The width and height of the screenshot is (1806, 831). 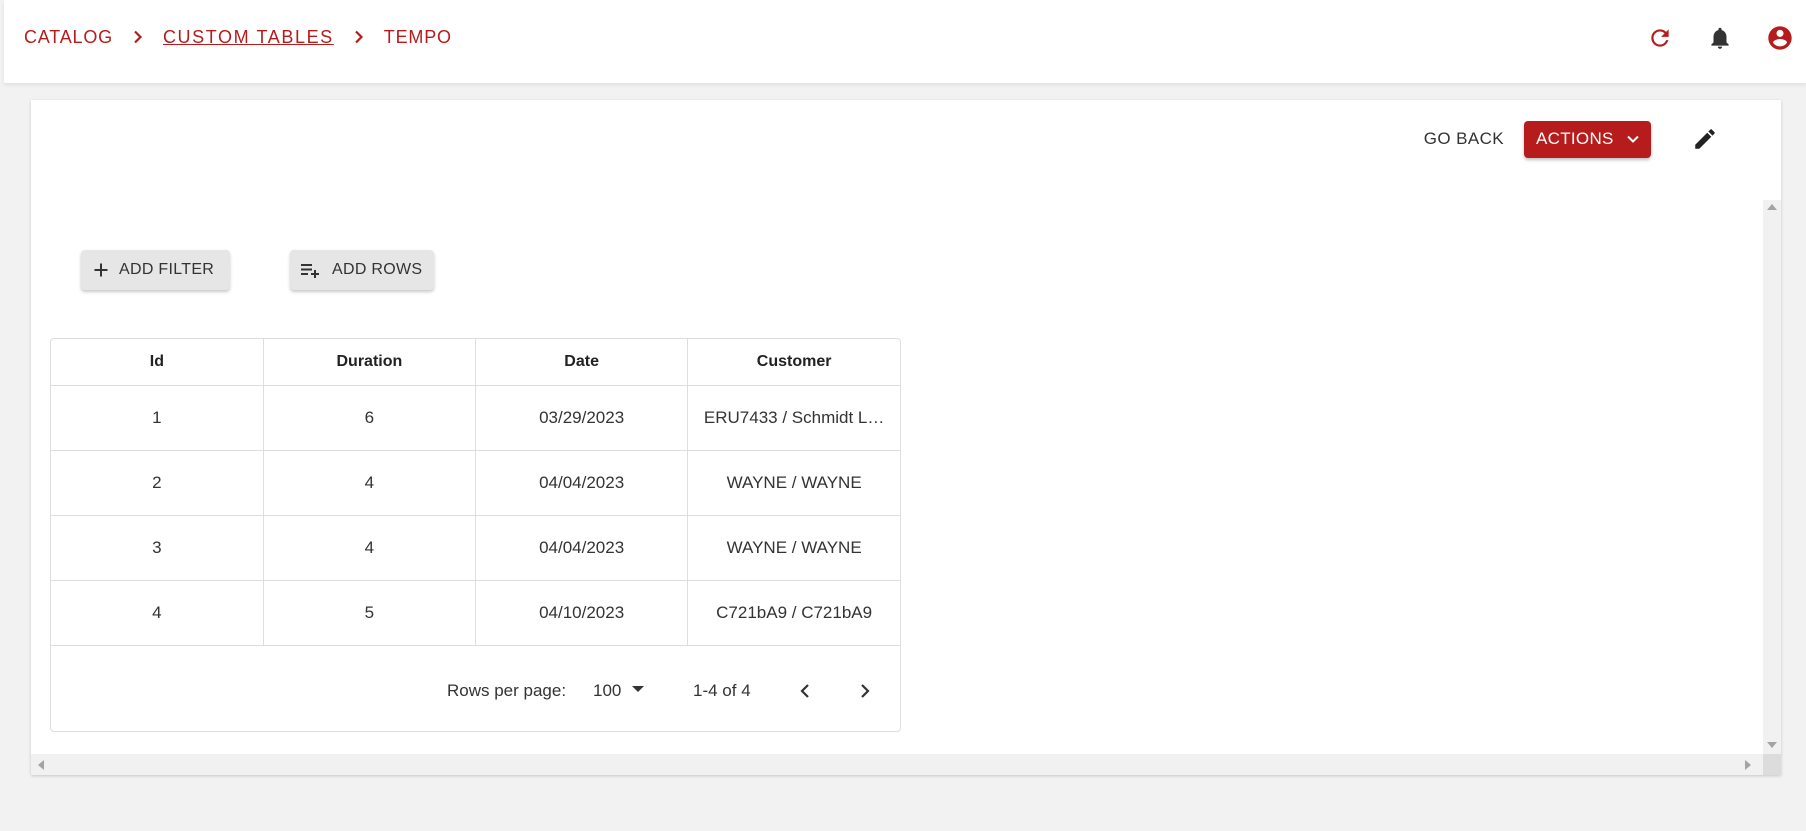 What do you see at coordinates (805, 691) in the screenshot?
I see `chevron-left-icon` at bounding box center [805, 691].